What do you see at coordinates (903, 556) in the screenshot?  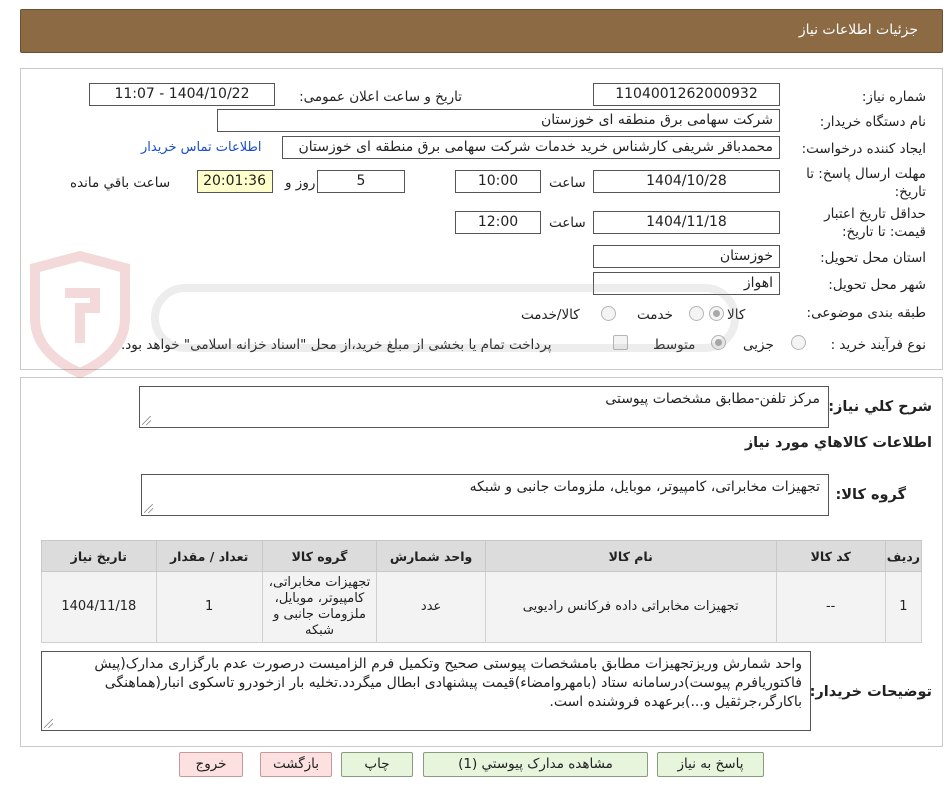 I see `col-row-header: رديف` at bounding box center [903, 556].